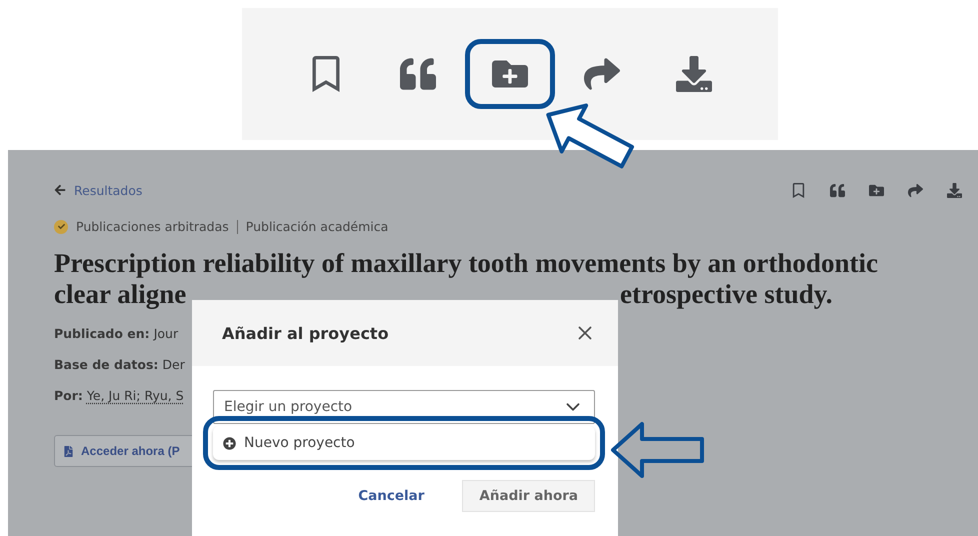  I want to click on dropdown-option: Nuevo proyecto, so click(404, 443).